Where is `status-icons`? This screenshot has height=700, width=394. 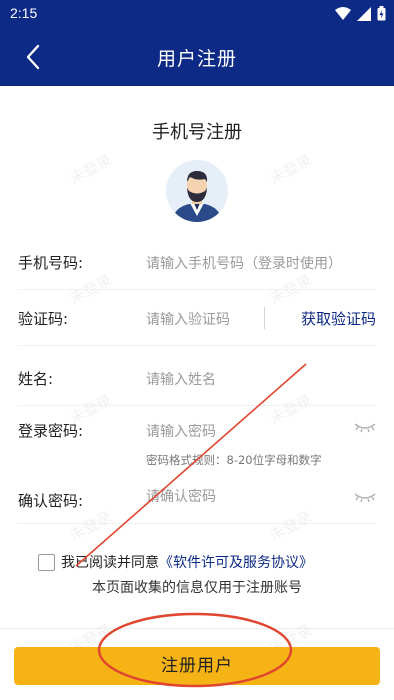 status-icons is located at coordinates (360, 13).